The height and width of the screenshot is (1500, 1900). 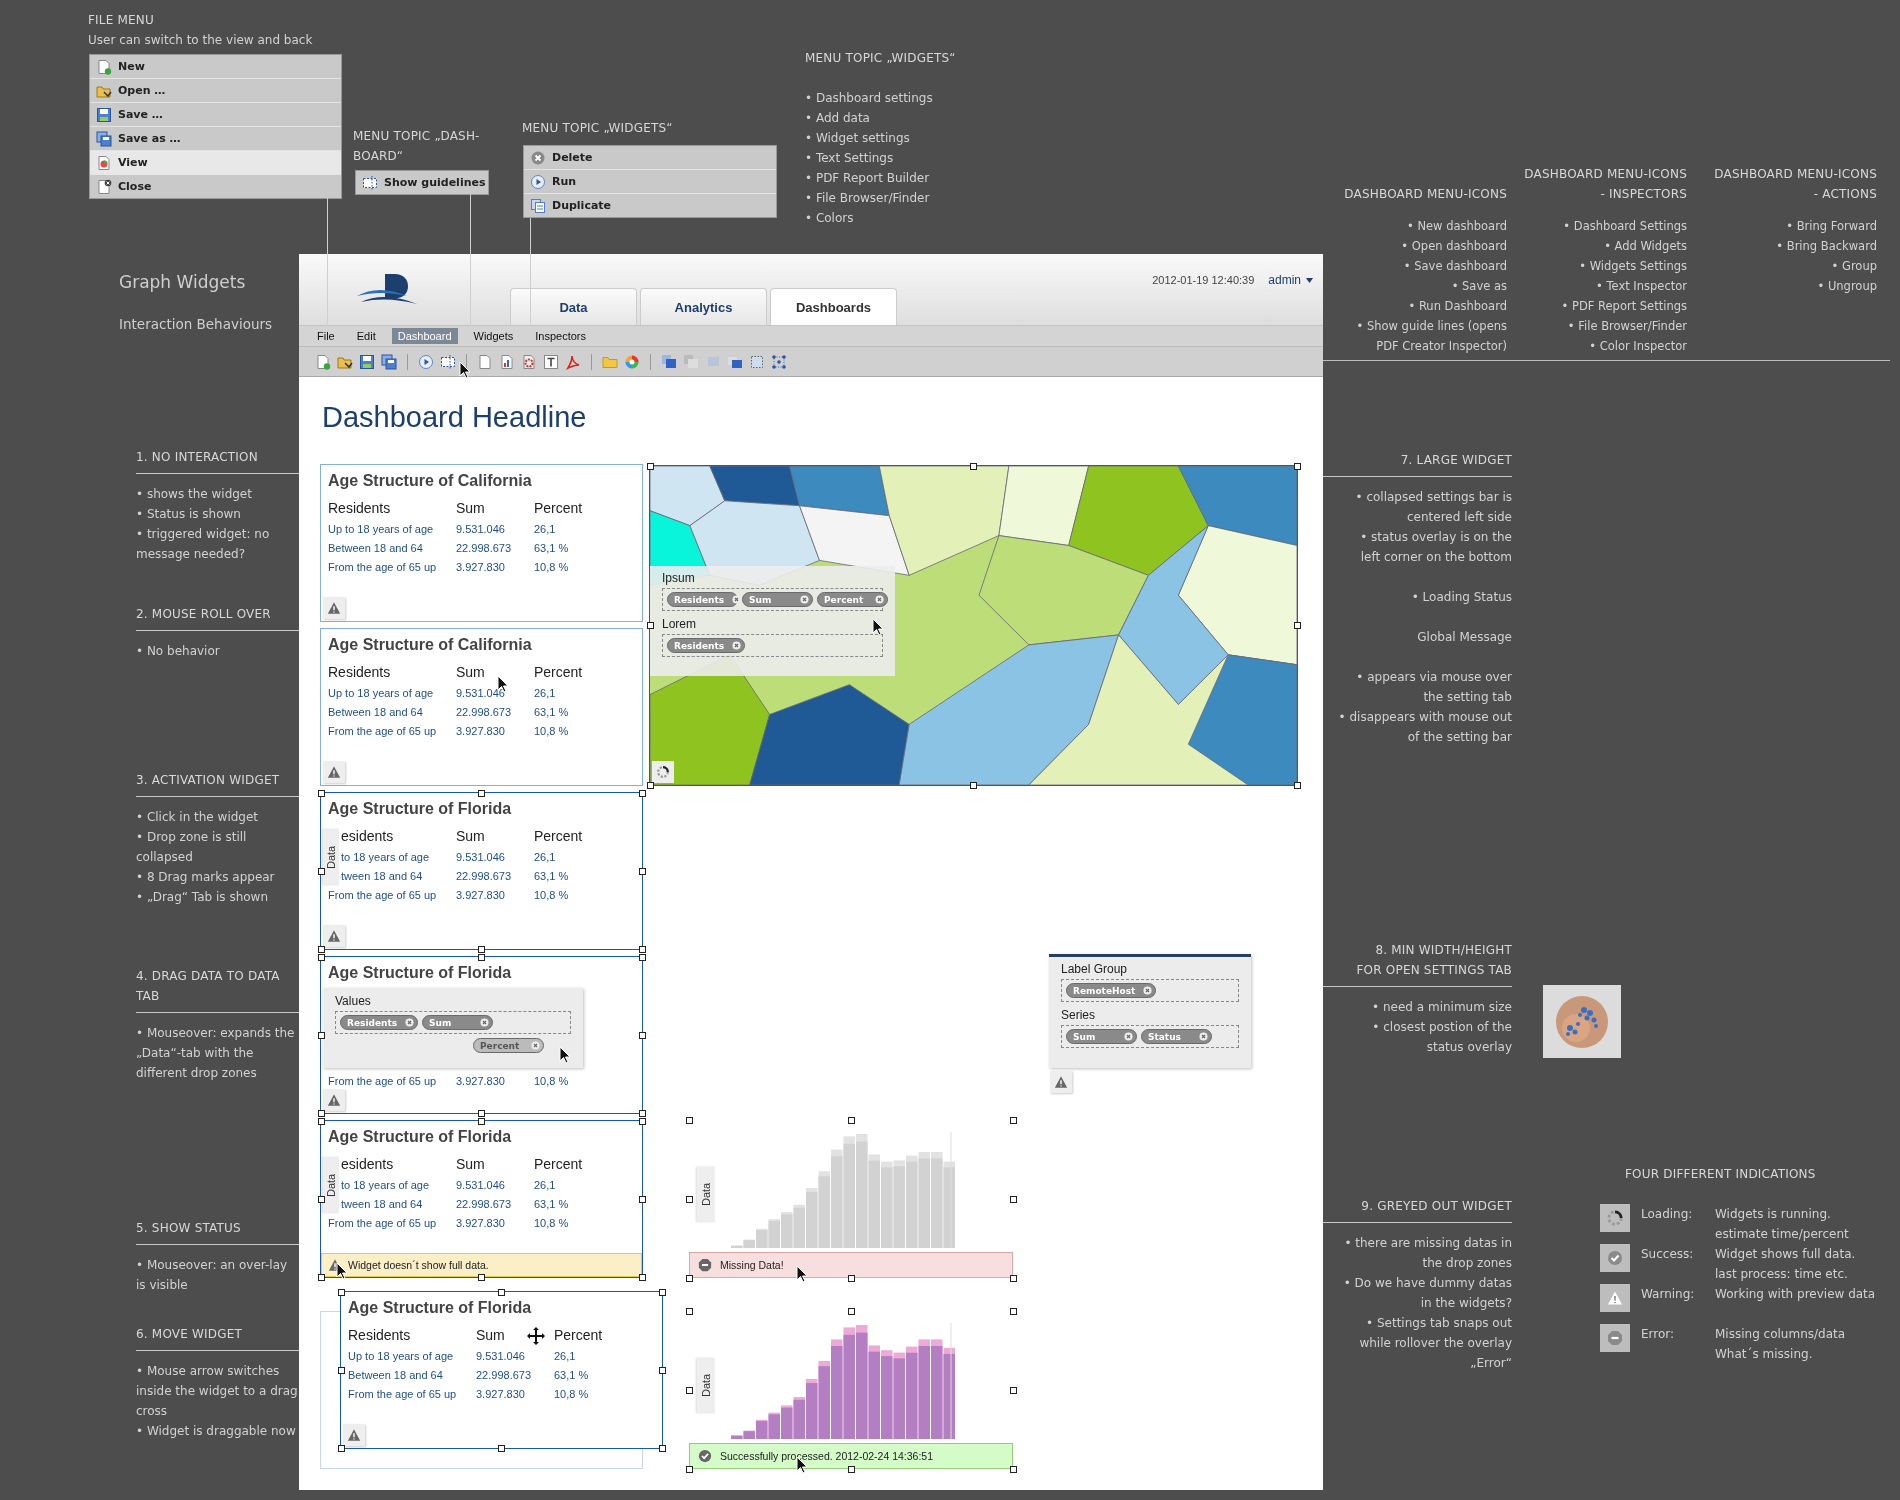 What do you see at coordinates (573, 361) in the screenshot?
I see `pdf-icon` at bounding box center [573, 361].